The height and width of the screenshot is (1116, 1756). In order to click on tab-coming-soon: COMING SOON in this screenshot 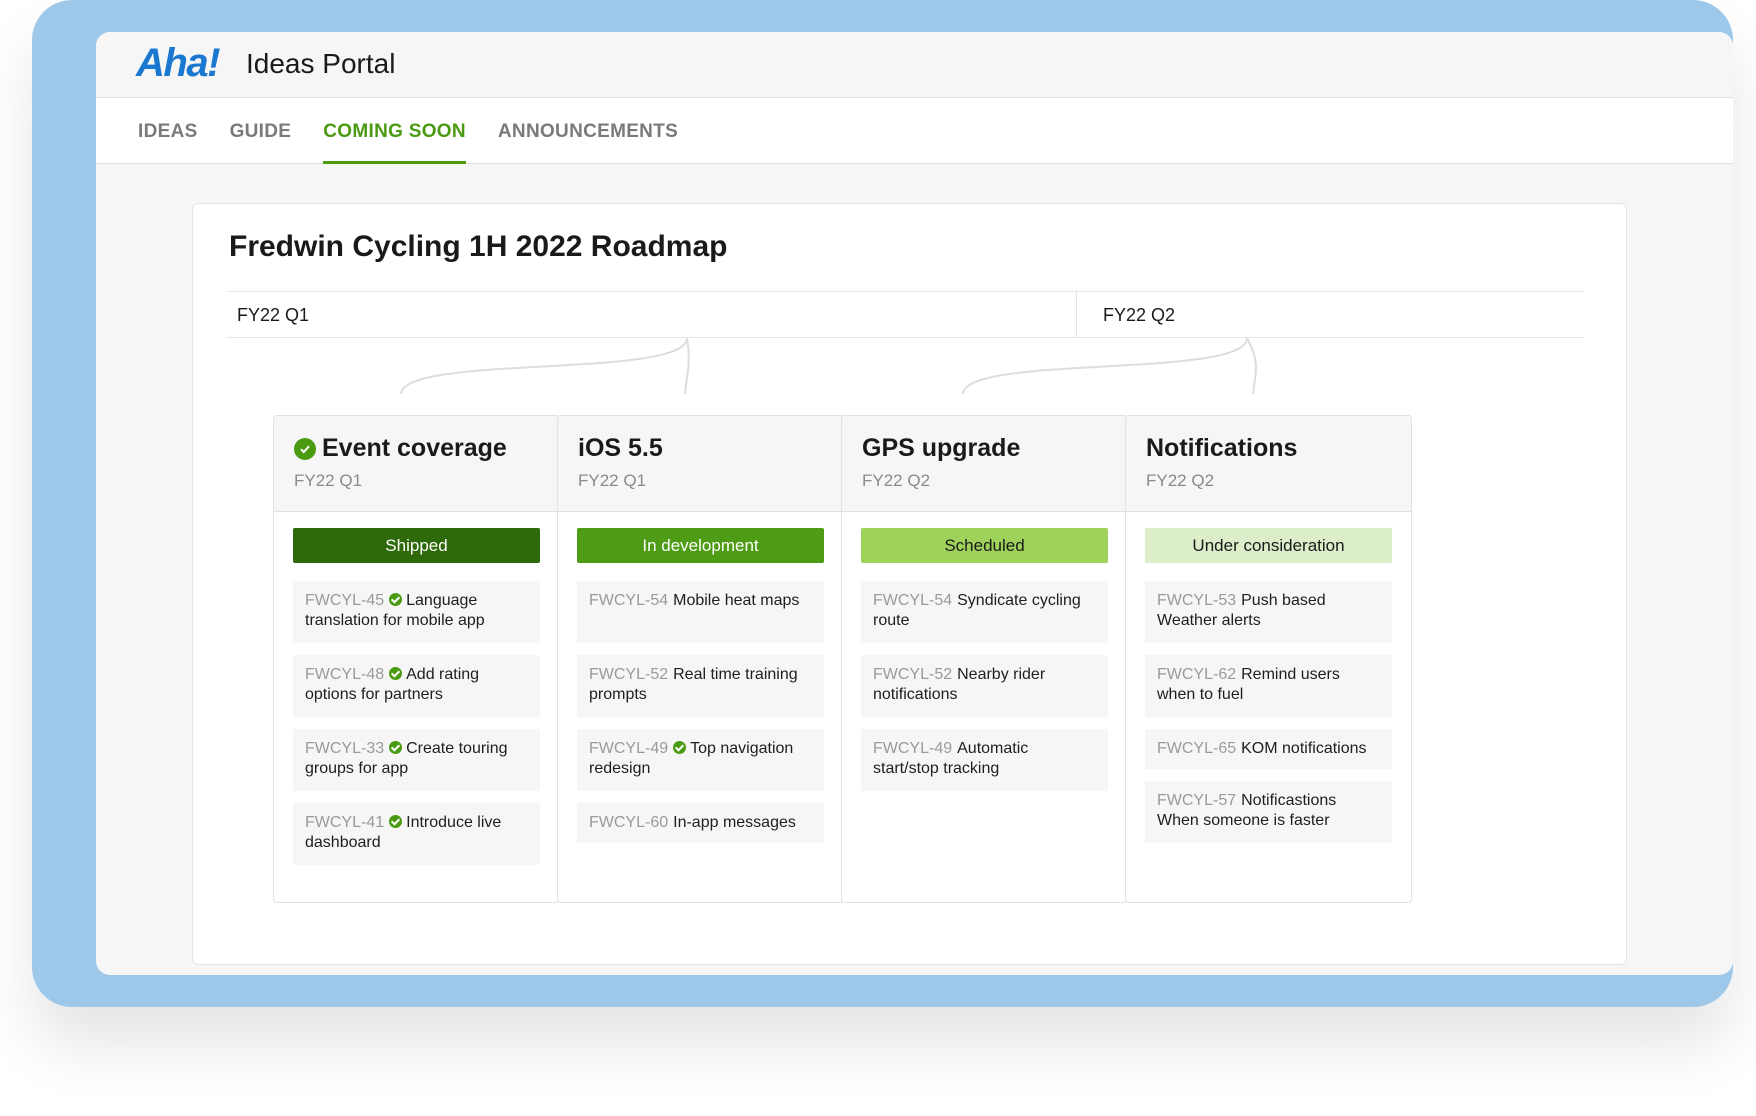, I will do `click(394, 131)`.